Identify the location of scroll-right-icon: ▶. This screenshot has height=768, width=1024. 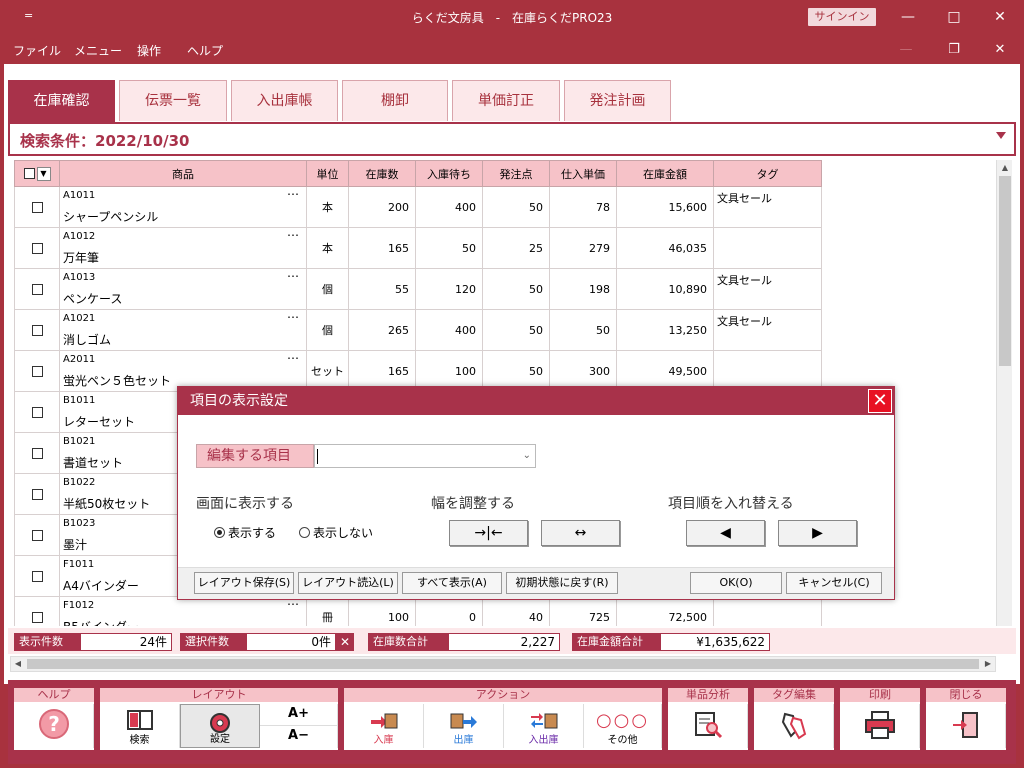
(988, 664).